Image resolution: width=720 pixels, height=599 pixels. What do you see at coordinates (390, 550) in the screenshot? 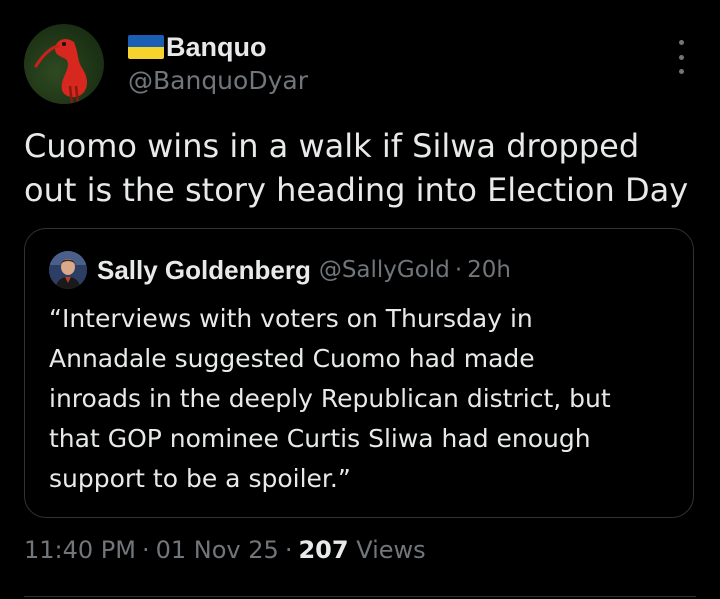
I see `views-label: Views` at bounding box center [390, 550].